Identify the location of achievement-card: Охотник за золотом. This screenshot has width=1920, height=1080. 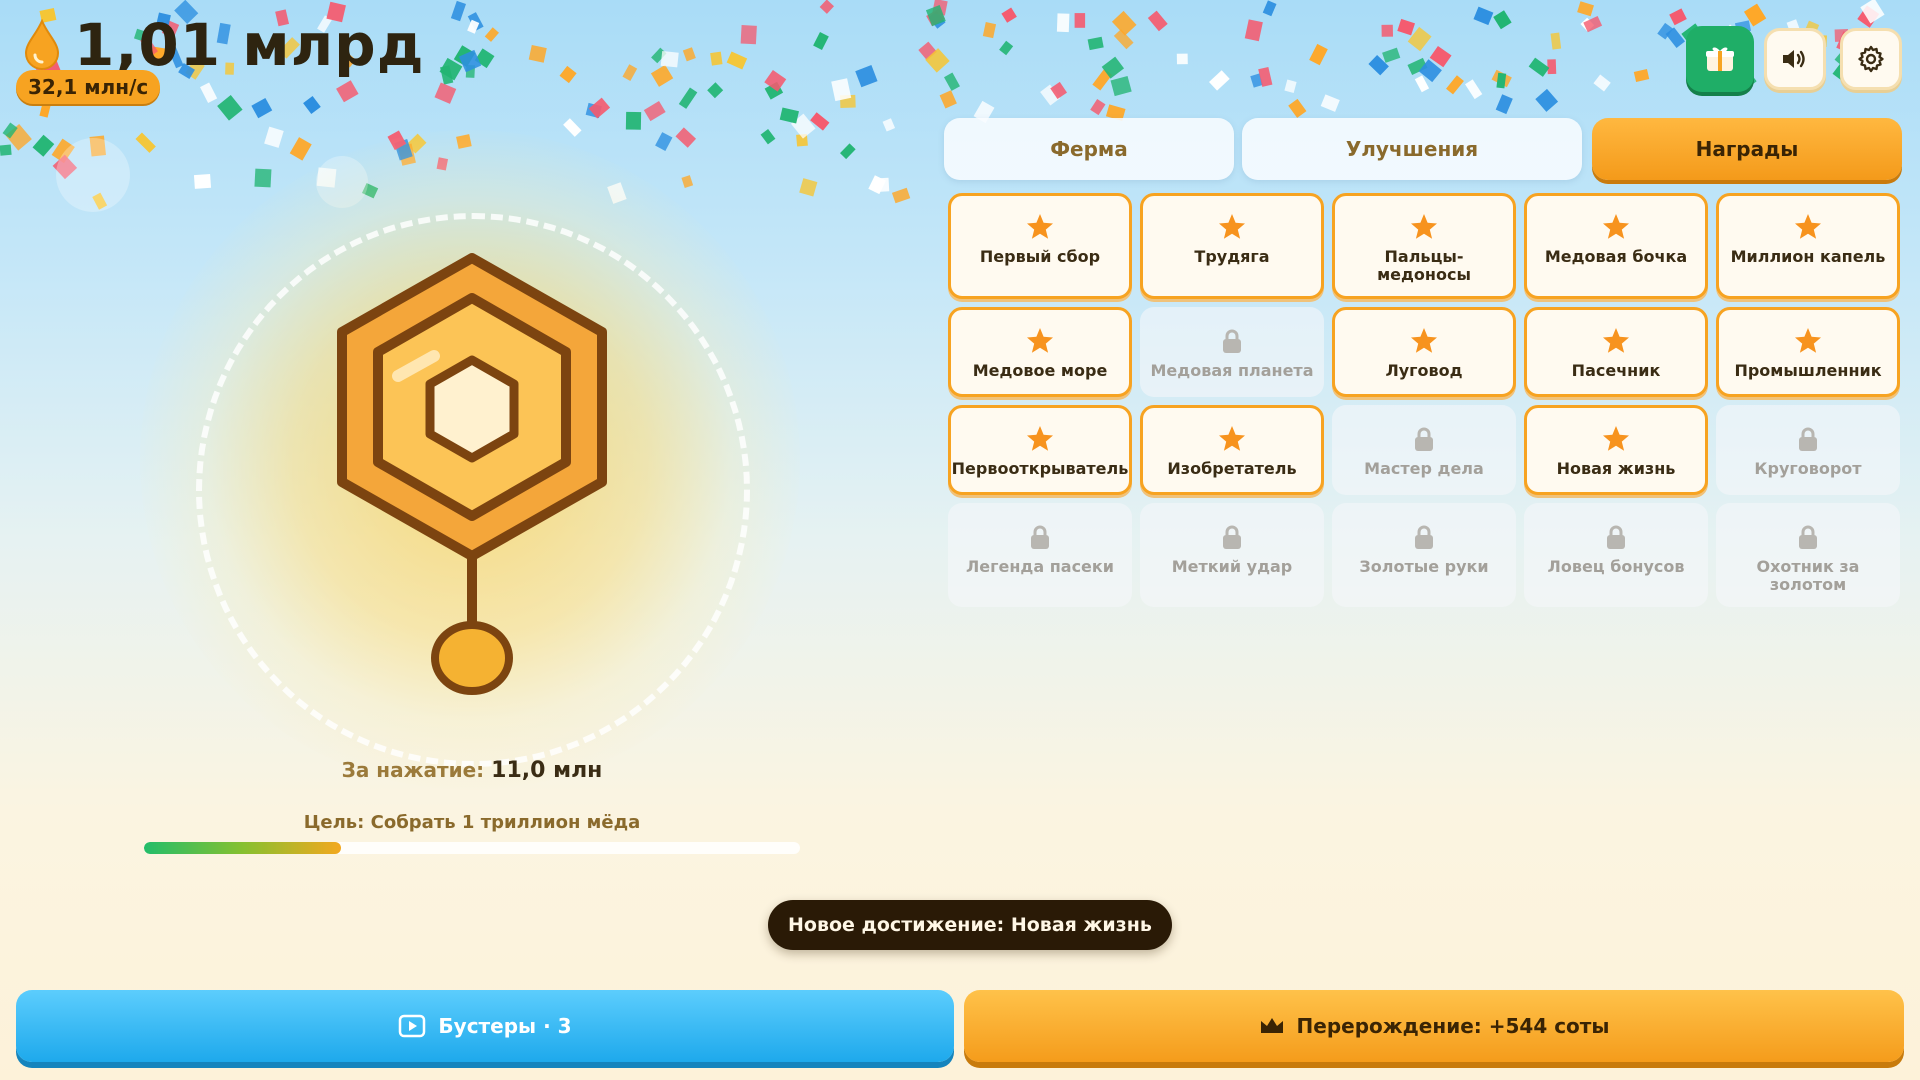
(1808, 555).